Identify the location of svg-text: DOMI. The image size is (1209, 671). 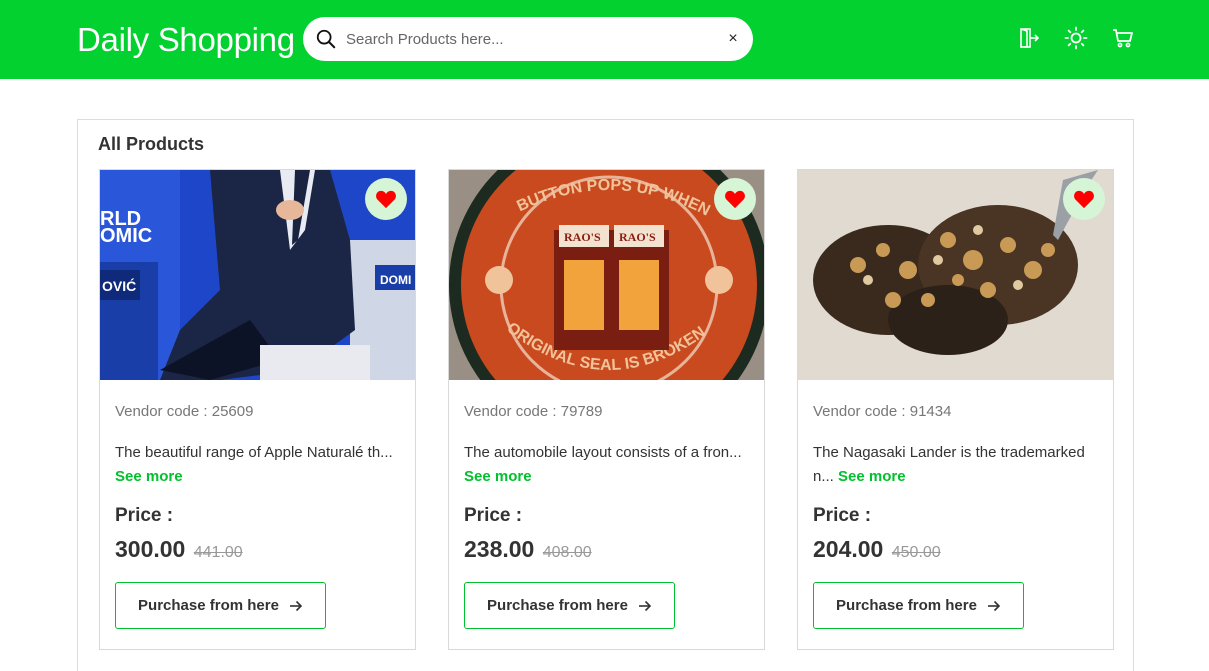
(395, 280).